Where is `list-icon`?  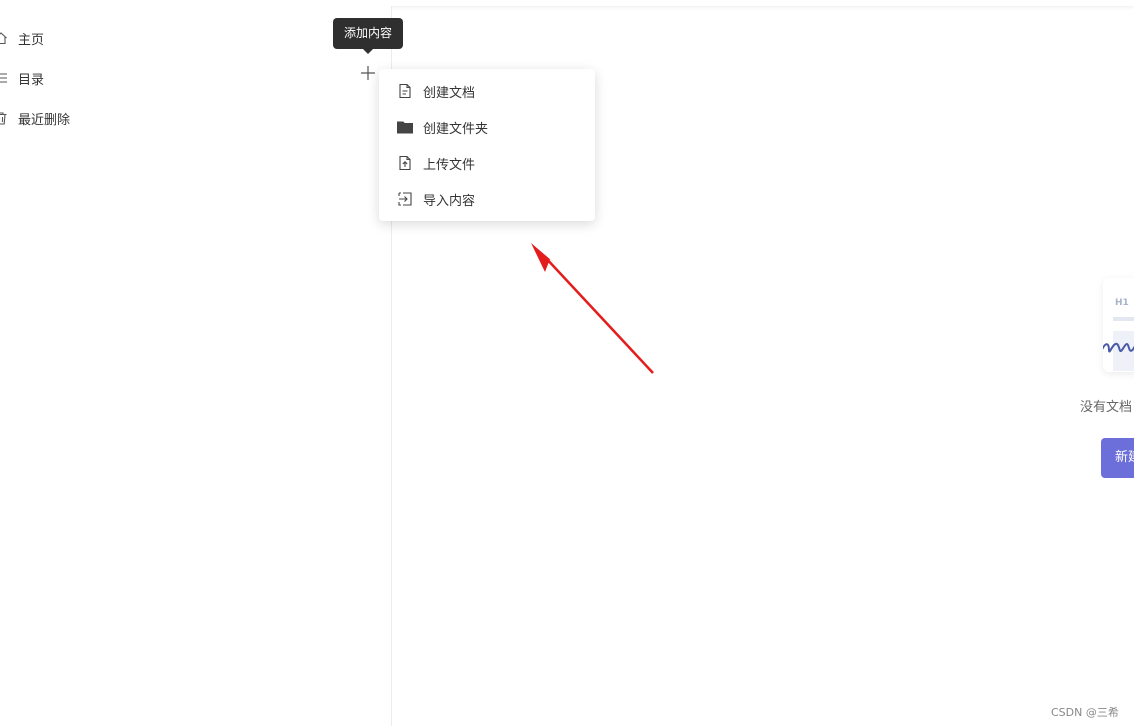 list-icon is located at coordinates (4, 78).